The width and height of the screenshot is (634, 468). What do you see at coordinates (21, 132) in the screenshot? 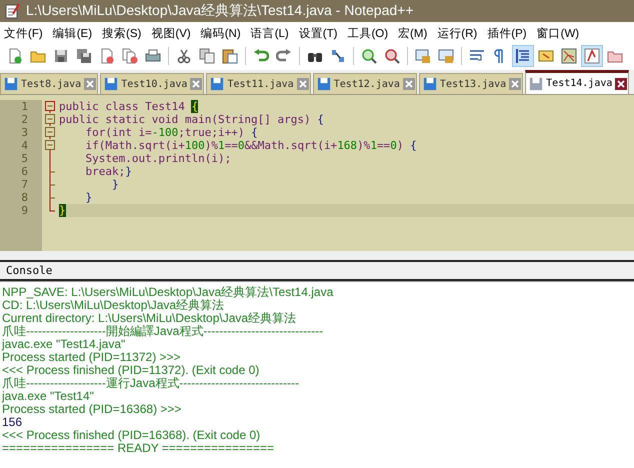
I see `line-number: 3` at bounding box center [21, 132].